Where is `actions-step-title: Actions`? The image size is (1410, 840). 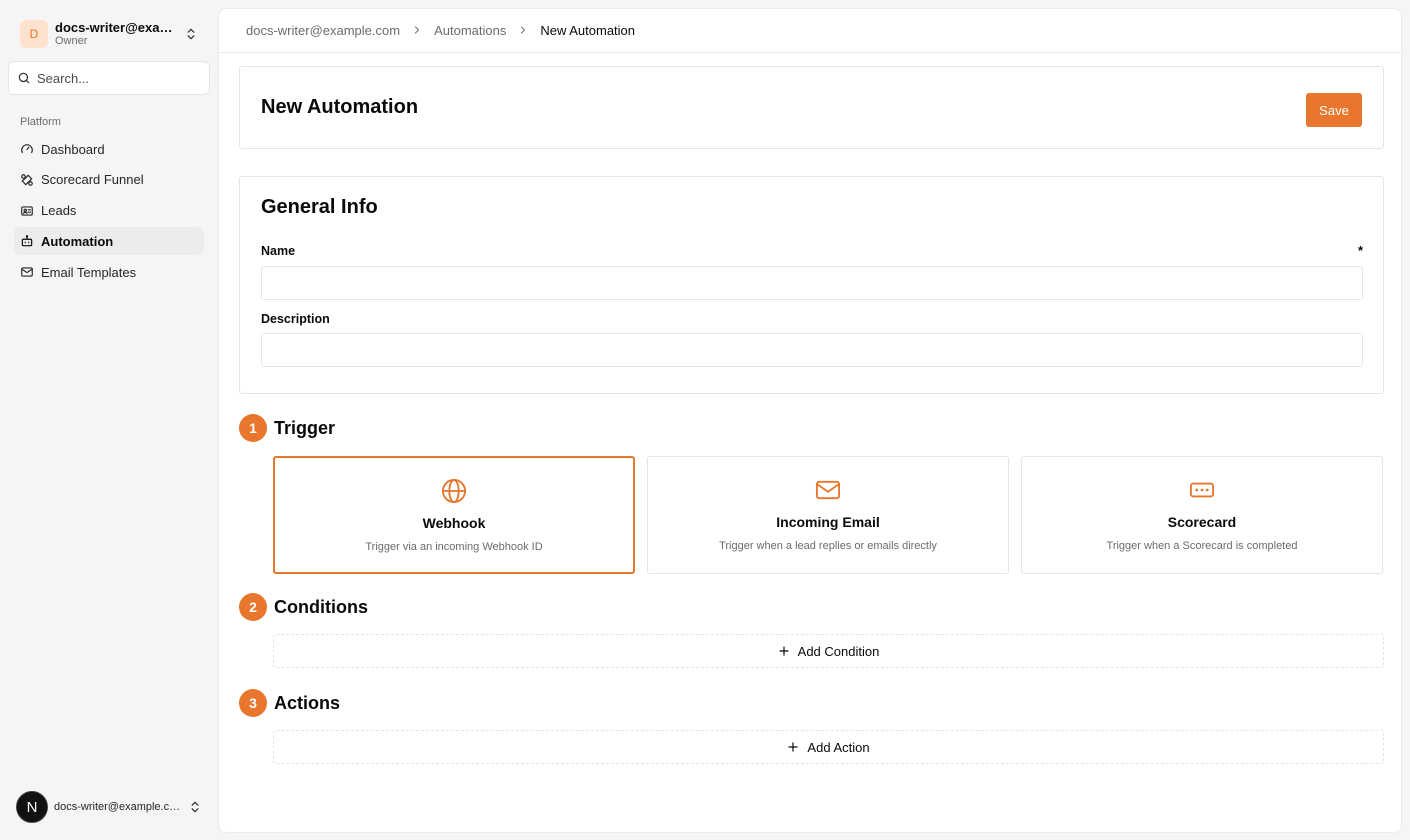 actions-step-title: Actions is located at coordinates (307, 702).